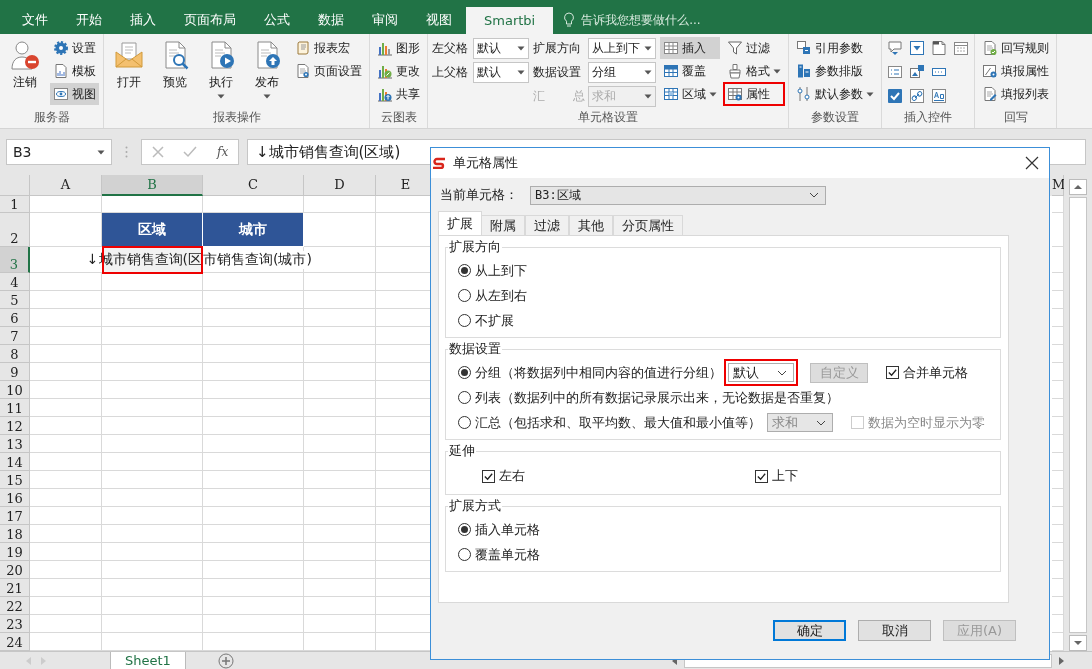 This screenshot has width=1092, height=669. Describe the element at coordinates (475, 247) in the screenshot. I see `section-title: 扩展方向` at that location.